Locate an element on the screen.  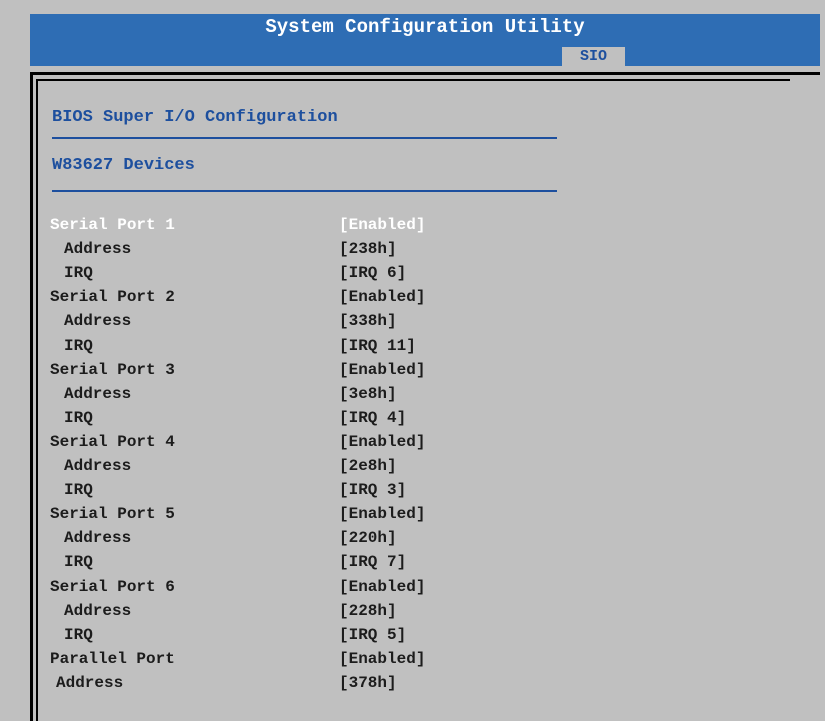
setting-row: Address [228h] is located at coordinates (300, 611).